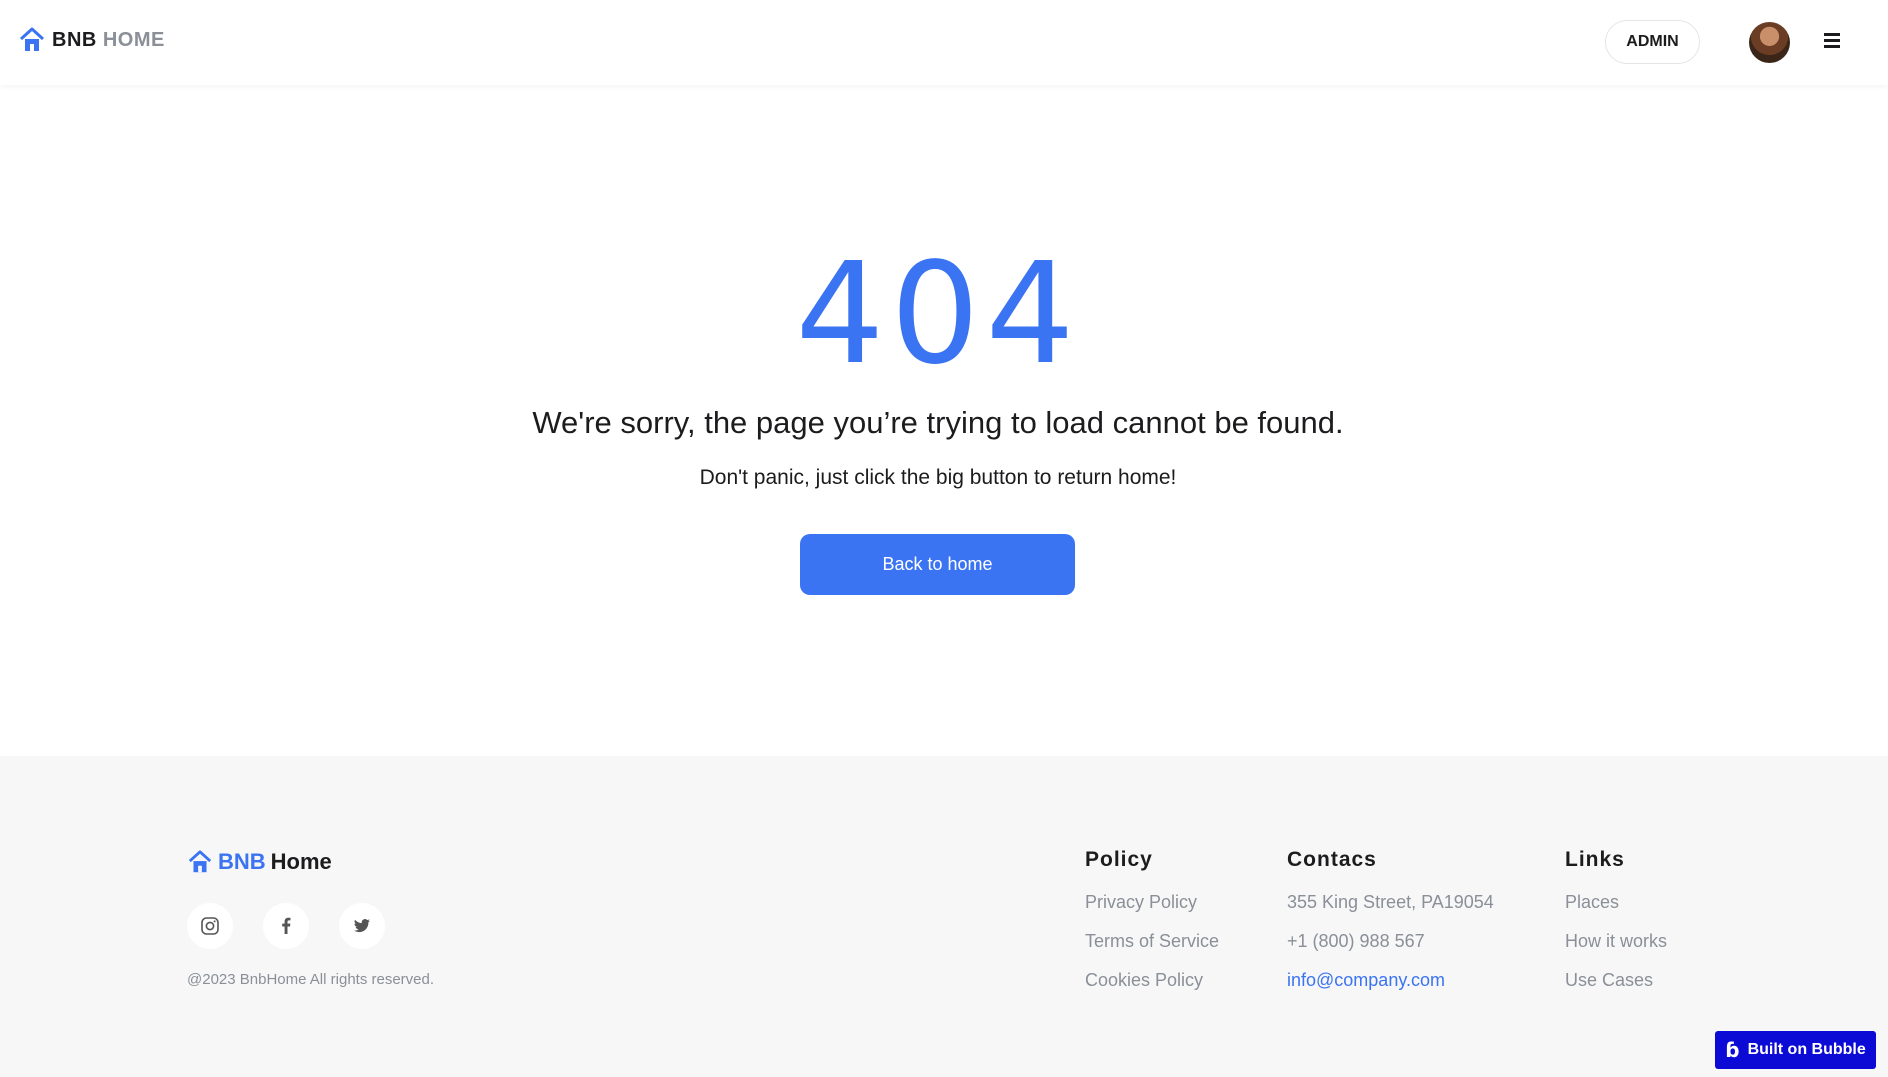 The height and width of the screenshot is (1077, 1888). Describe the element at coordinates (74, 39) in the screenshot. I see `logo-text-bnb: BNB` at that location.